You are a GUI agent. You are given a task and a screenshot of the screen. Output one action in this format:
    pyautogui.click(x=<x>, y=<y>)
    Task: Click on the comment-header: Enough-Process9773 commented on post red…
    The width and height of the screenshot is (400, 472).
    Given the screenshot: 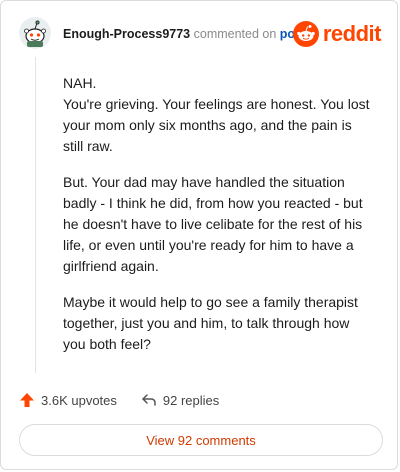 What is the action you would take?
    pyautogui.click(x=200, y=34)
    